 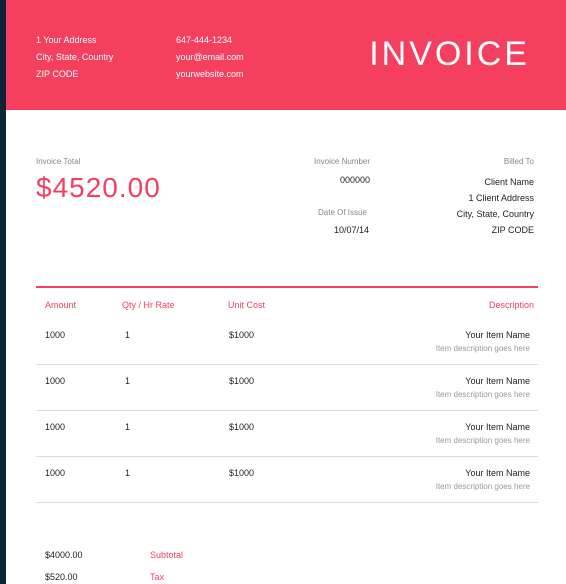 What do you see at coordinates (342, 212) in the screenshot?
I see `date-label: Date Of Issue` at bounding box center [342, 212].